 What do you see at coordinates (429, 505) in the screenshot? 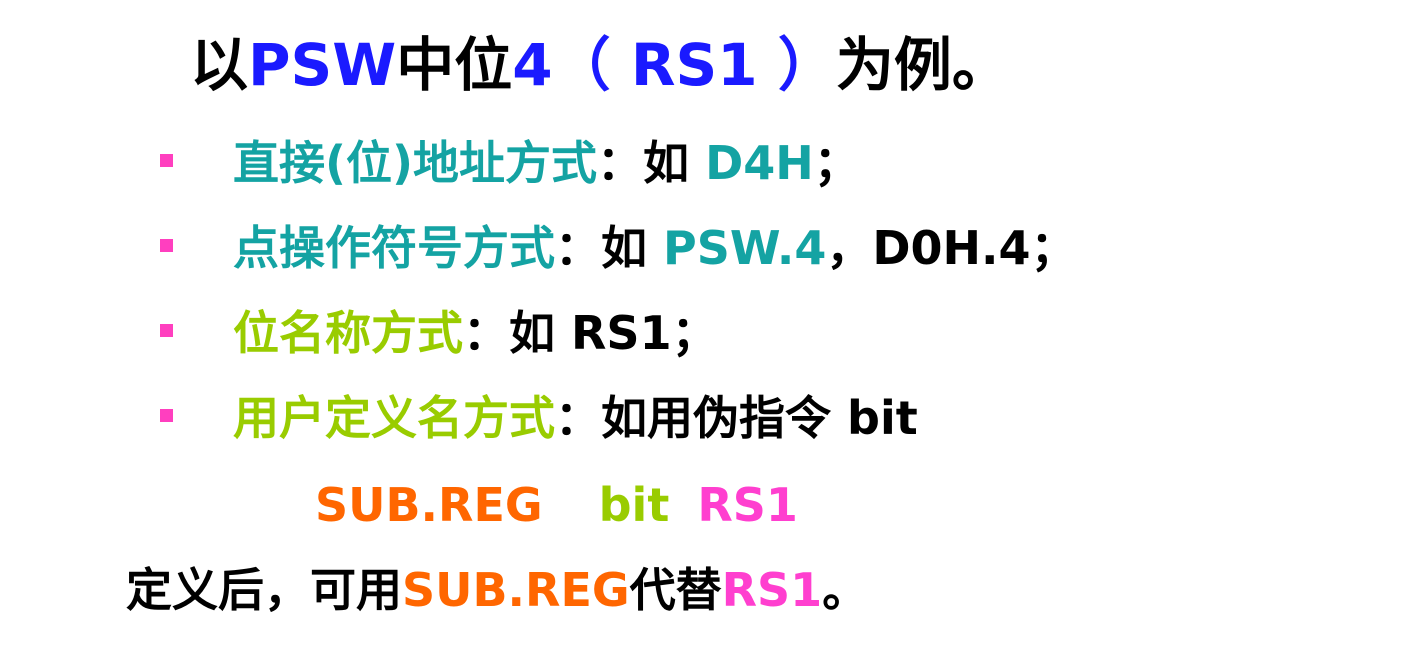
I see `code-name: SUB.REG` at bounding box center [429, 505].